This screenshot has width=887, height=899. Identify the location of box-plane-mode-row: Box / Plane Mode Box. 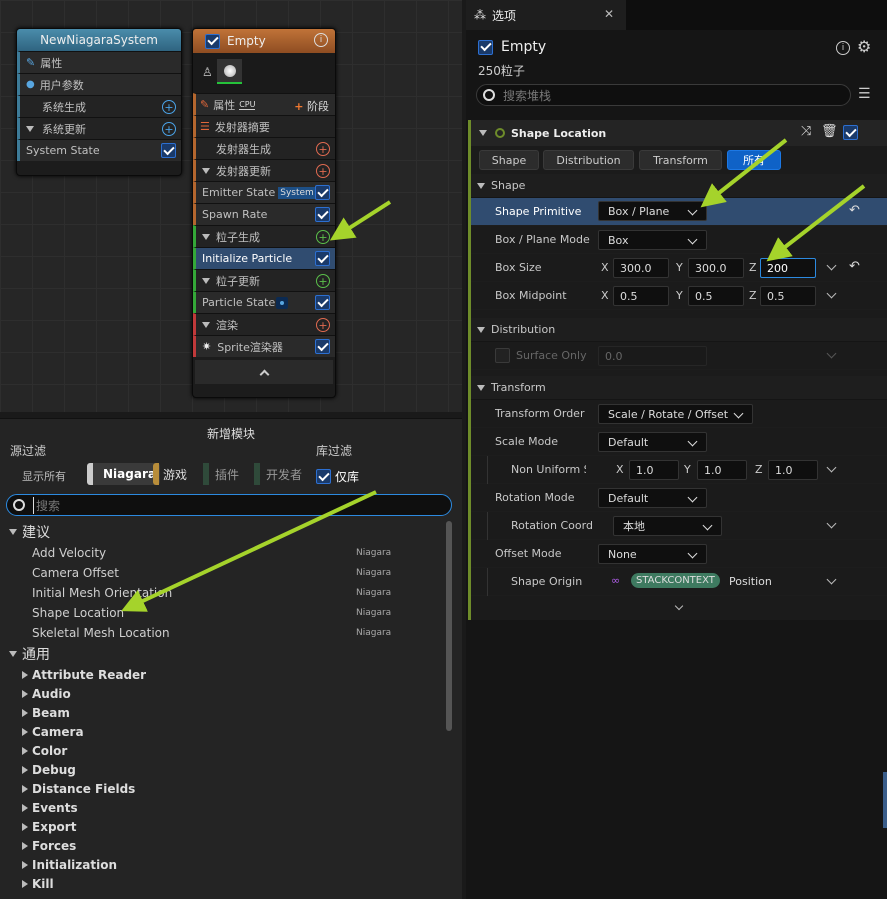
(679, 240).